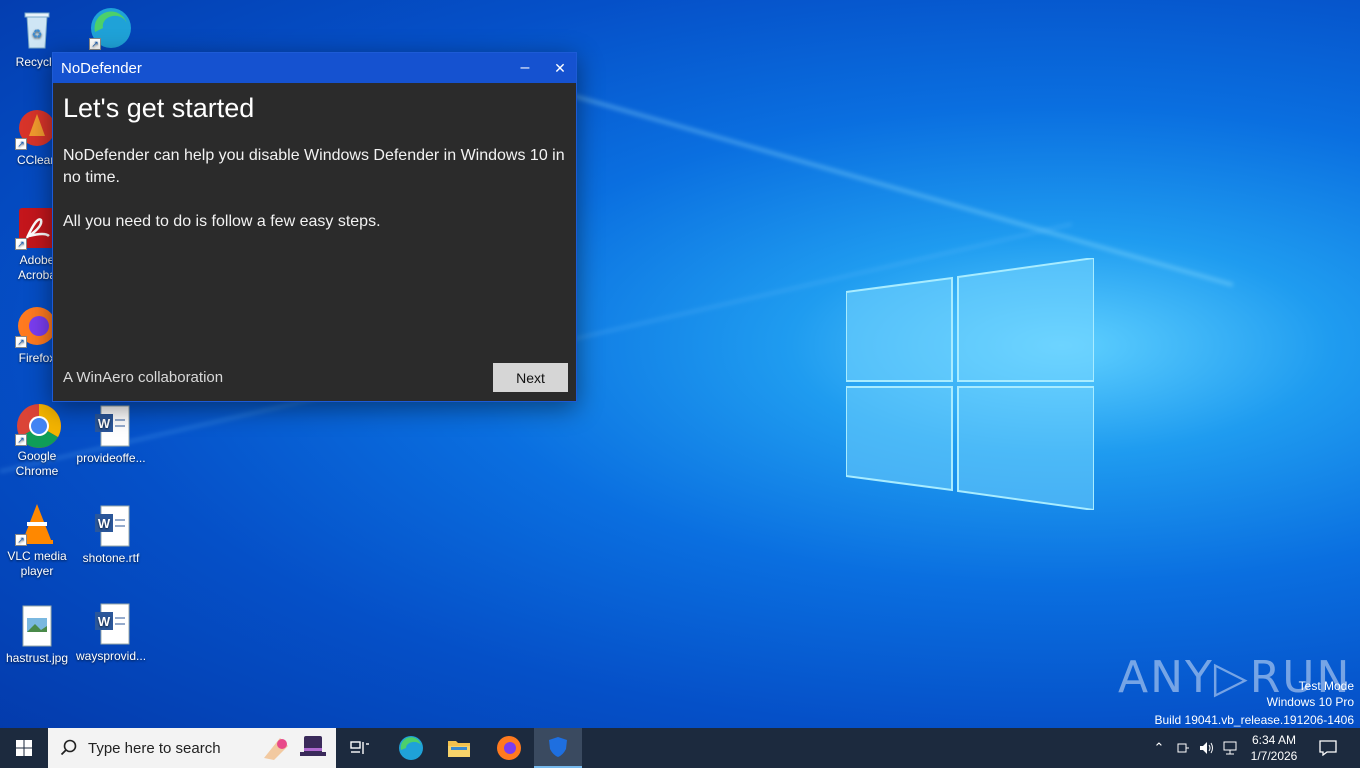 The height and width of the screenshot is (768, 1360). I want to click on test-mode-label: Test Mode, so click(1326, 686).